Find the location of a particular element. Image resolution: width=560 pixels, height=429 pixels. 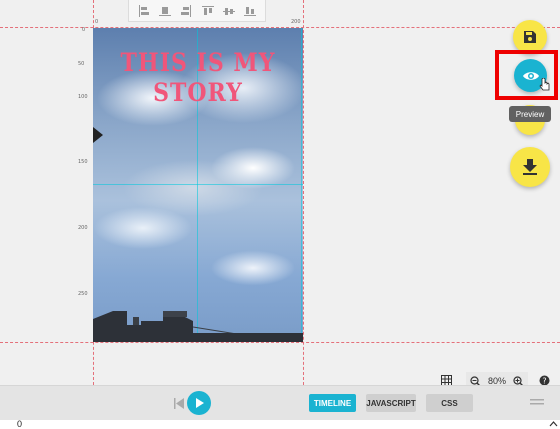

align-left-icon is located at coordinates (144, 11).